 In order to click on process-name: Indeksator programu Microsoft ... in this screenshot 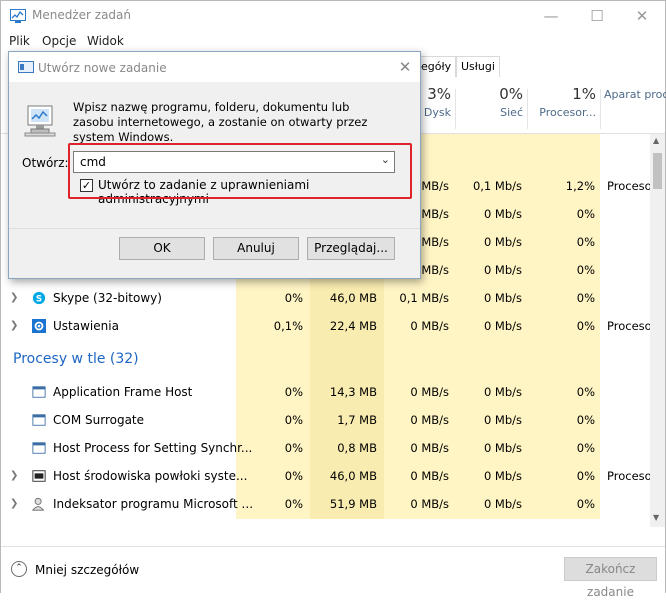, I will do `click(153, 504)`.